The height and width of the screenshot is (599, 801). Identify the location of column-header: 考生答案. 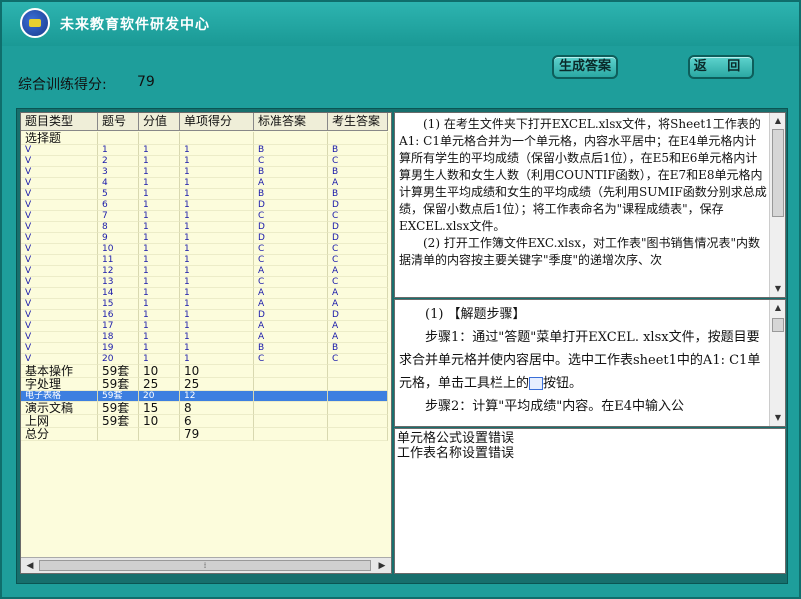
(358, 122).